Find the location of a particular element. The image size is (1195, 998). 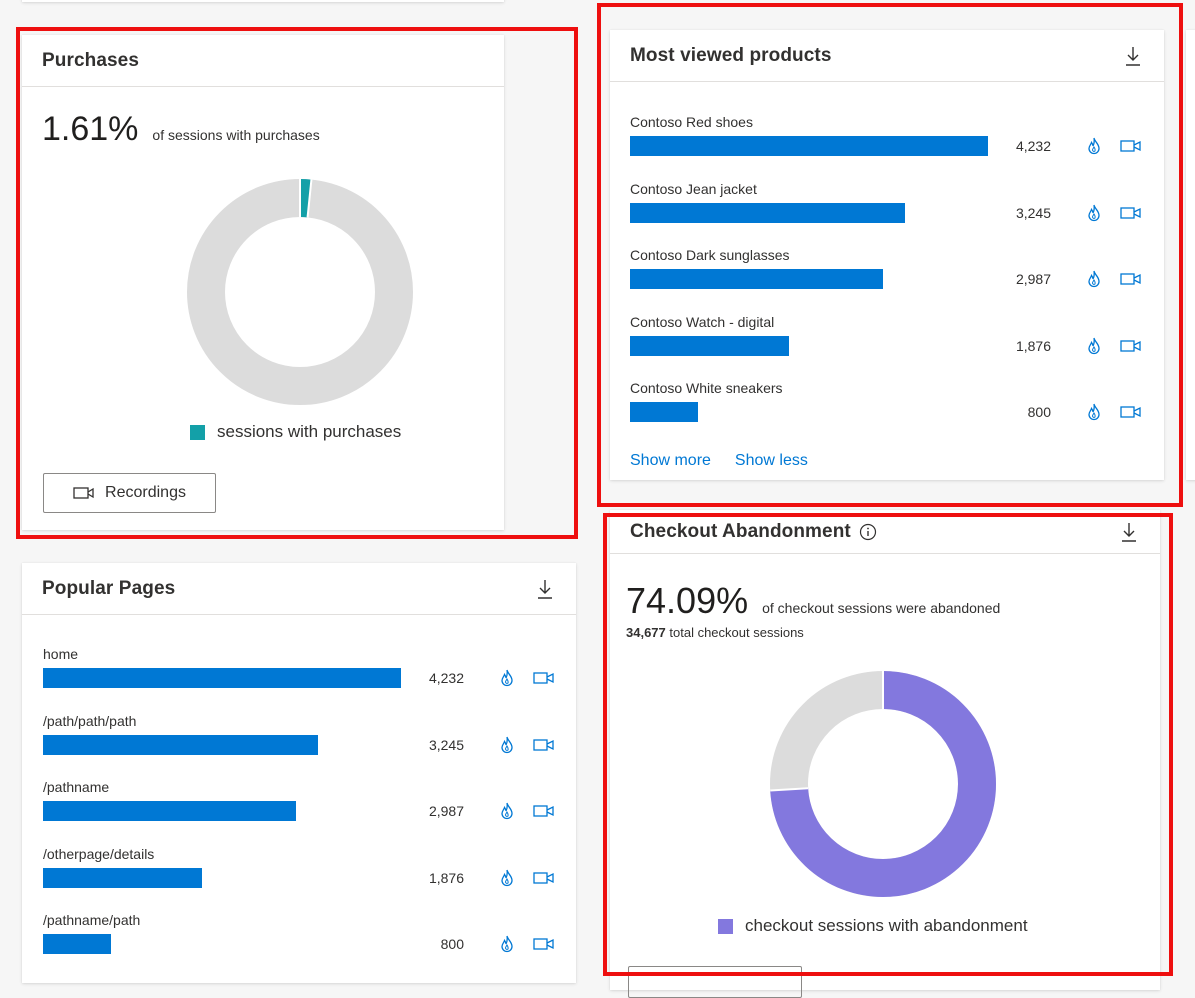

pages-download-icon is located at coordinates (545, 589).